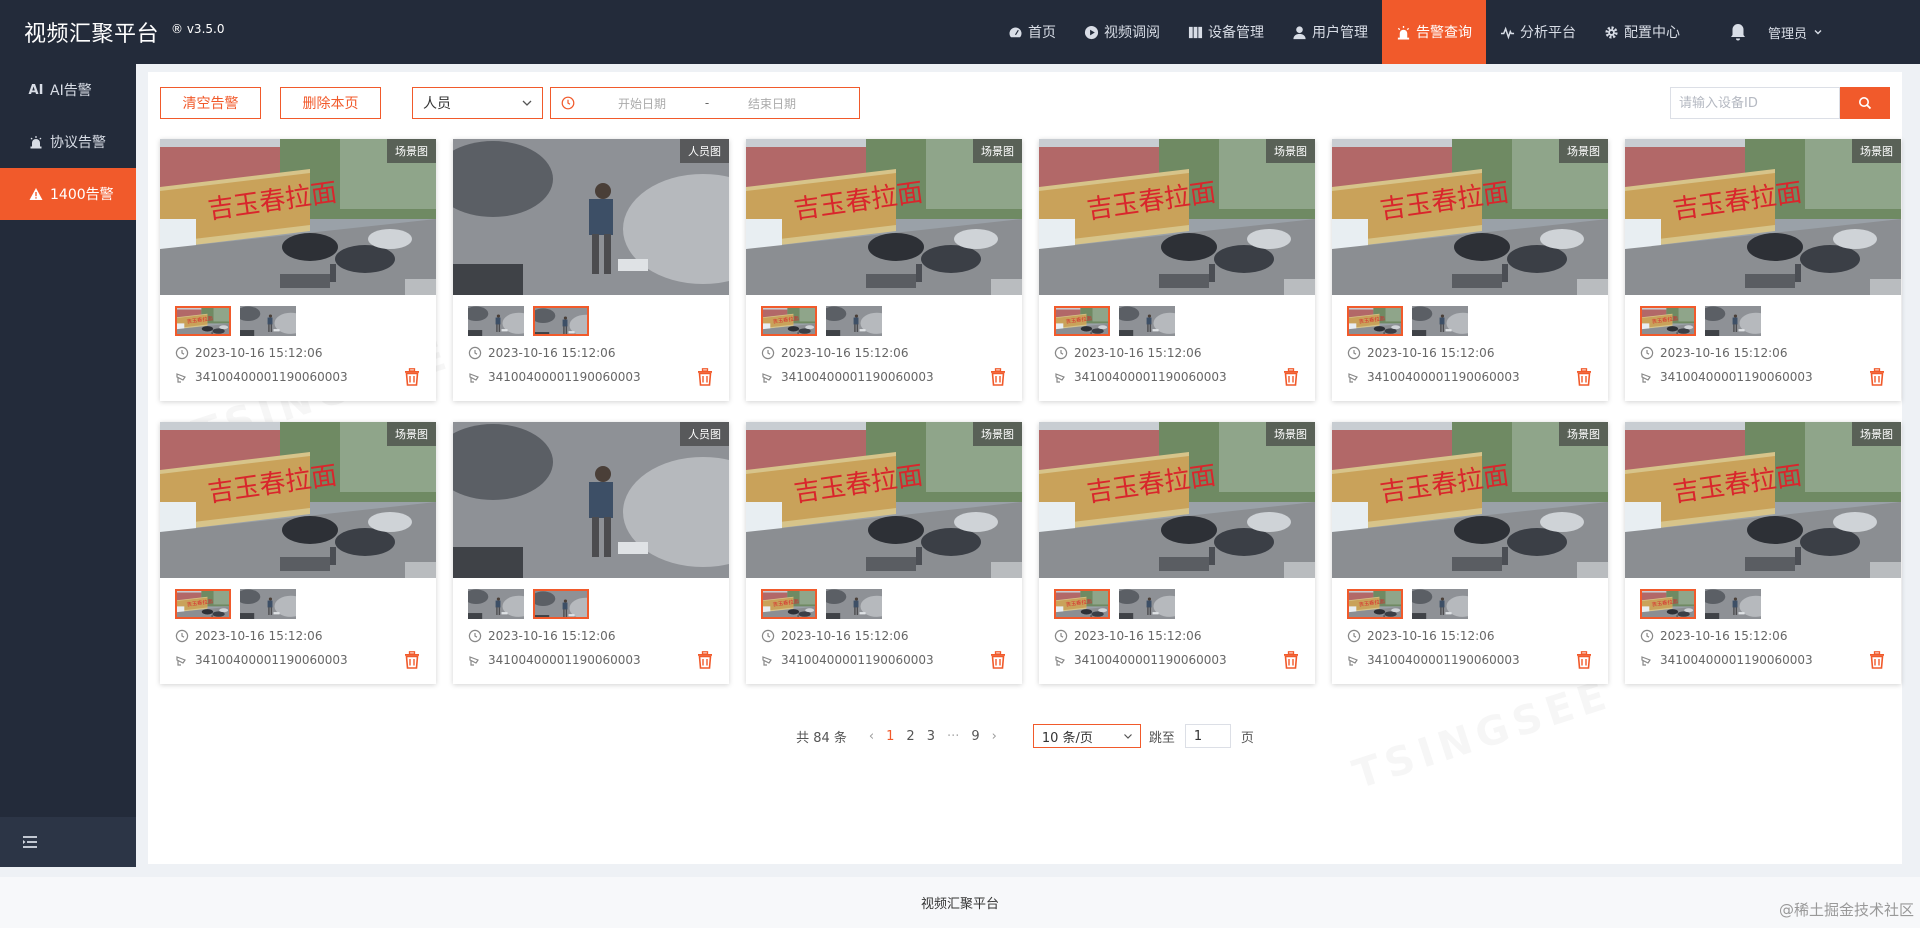 This screenshot has width=1920, height=928. Describe the element at coordinates (642, 103) in the screenshot. I see `start-date-input: 开始日期` at that location.